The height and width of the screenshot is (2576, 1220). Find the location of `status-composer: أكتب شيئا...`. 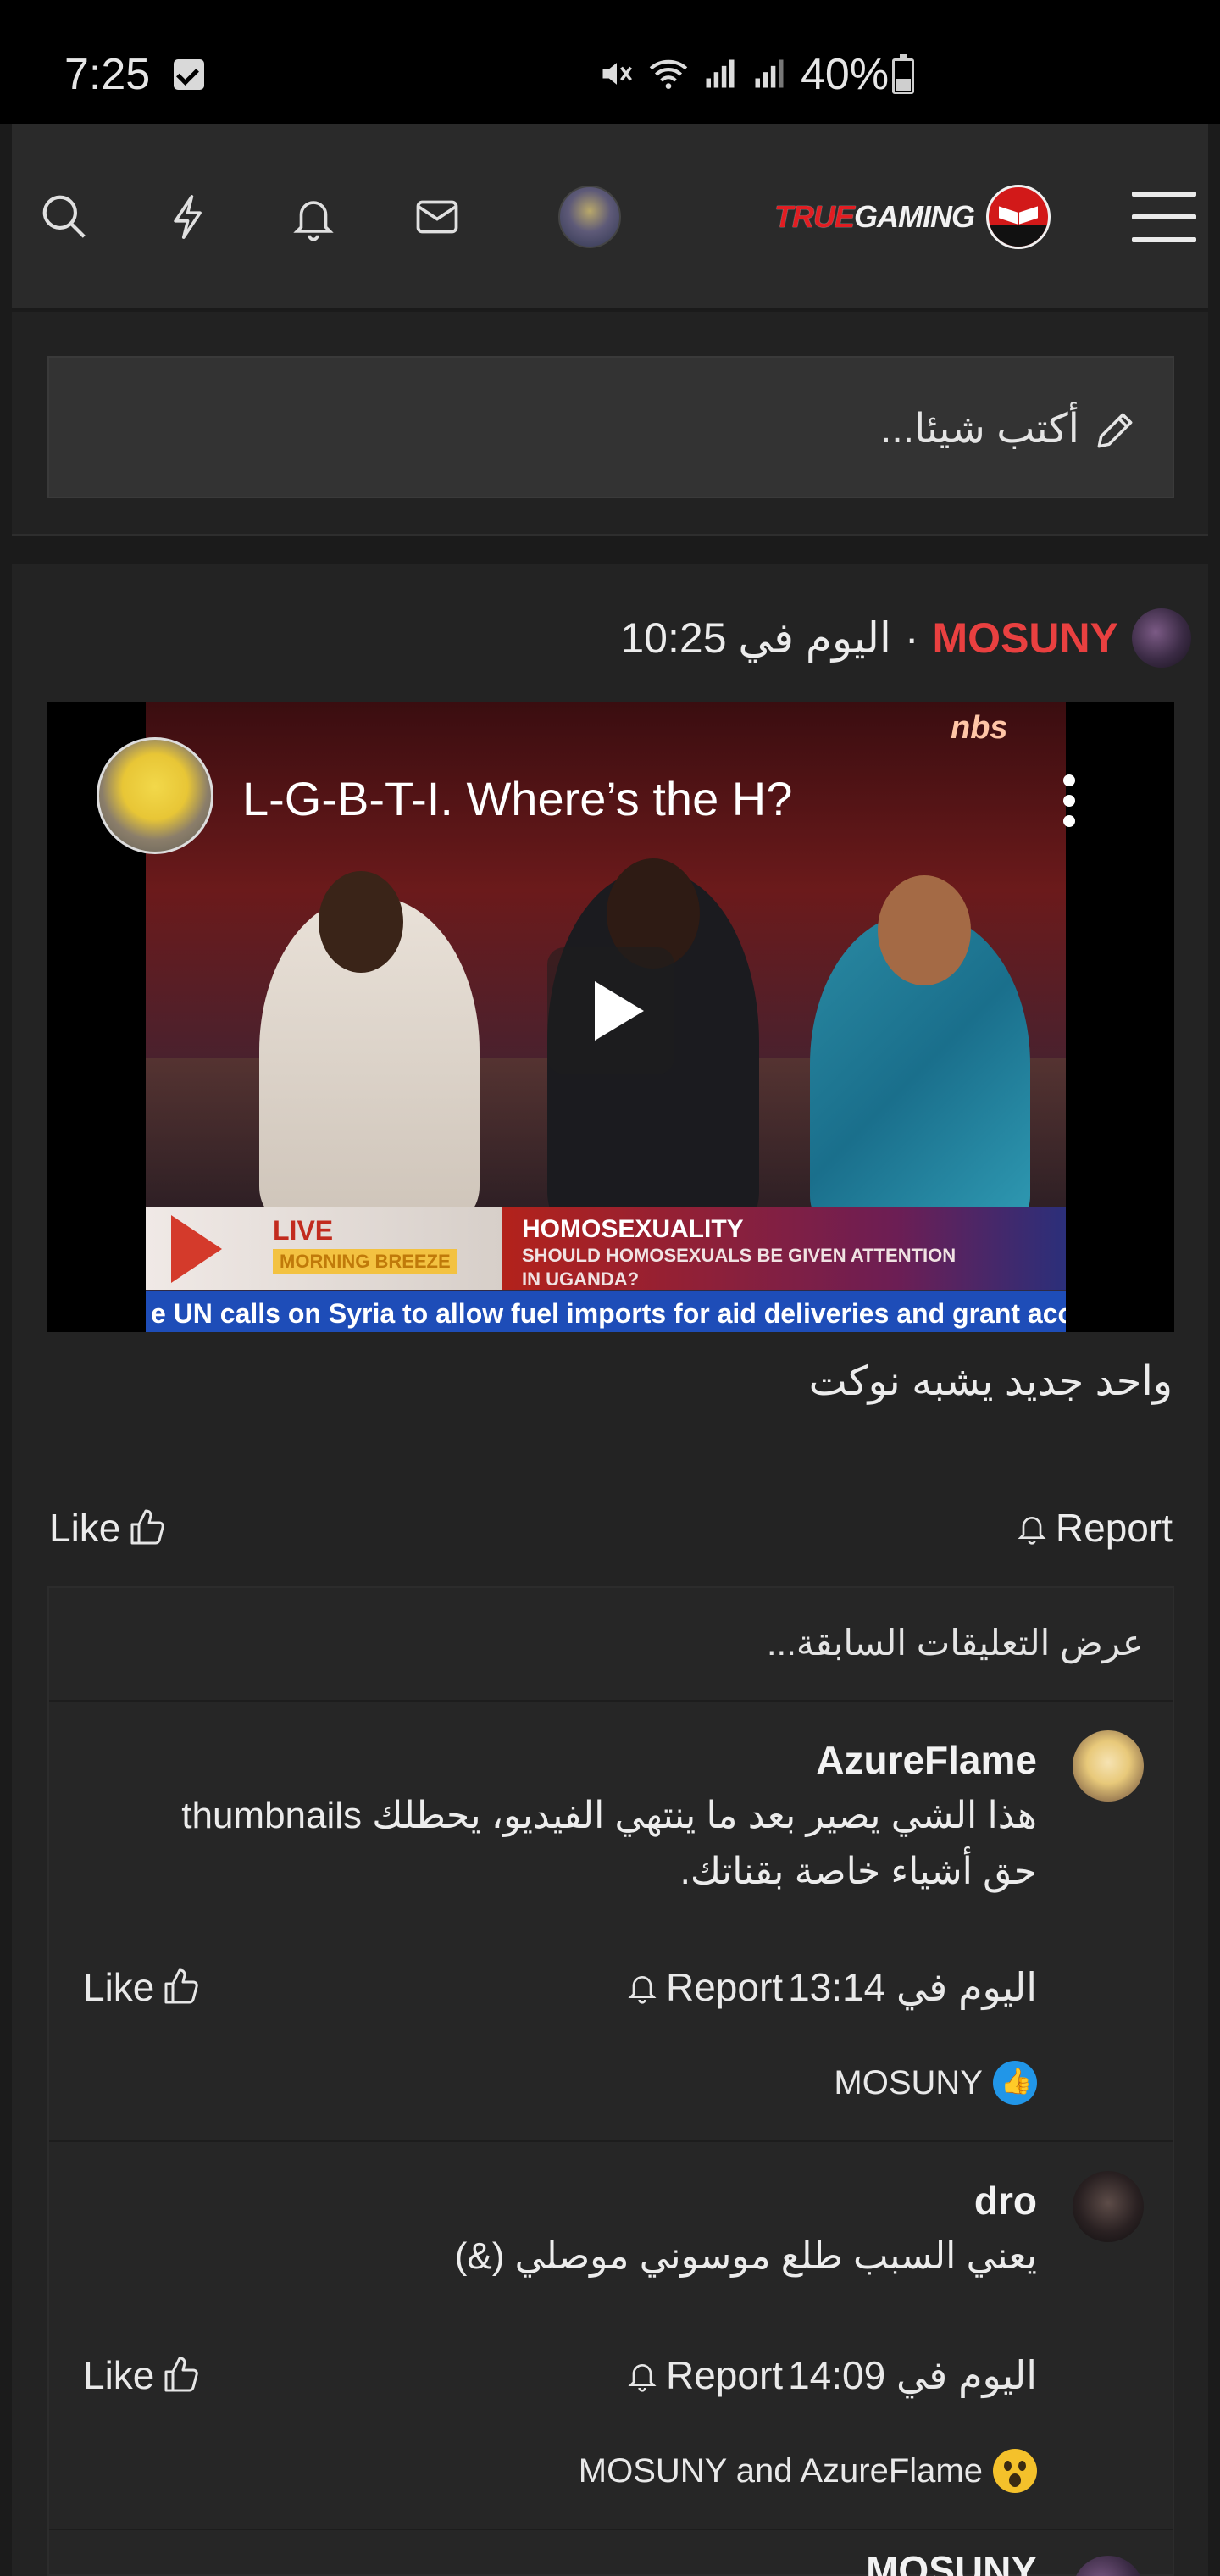

status-composer: أكتب شيئا... is located at coordinates (610, 427).